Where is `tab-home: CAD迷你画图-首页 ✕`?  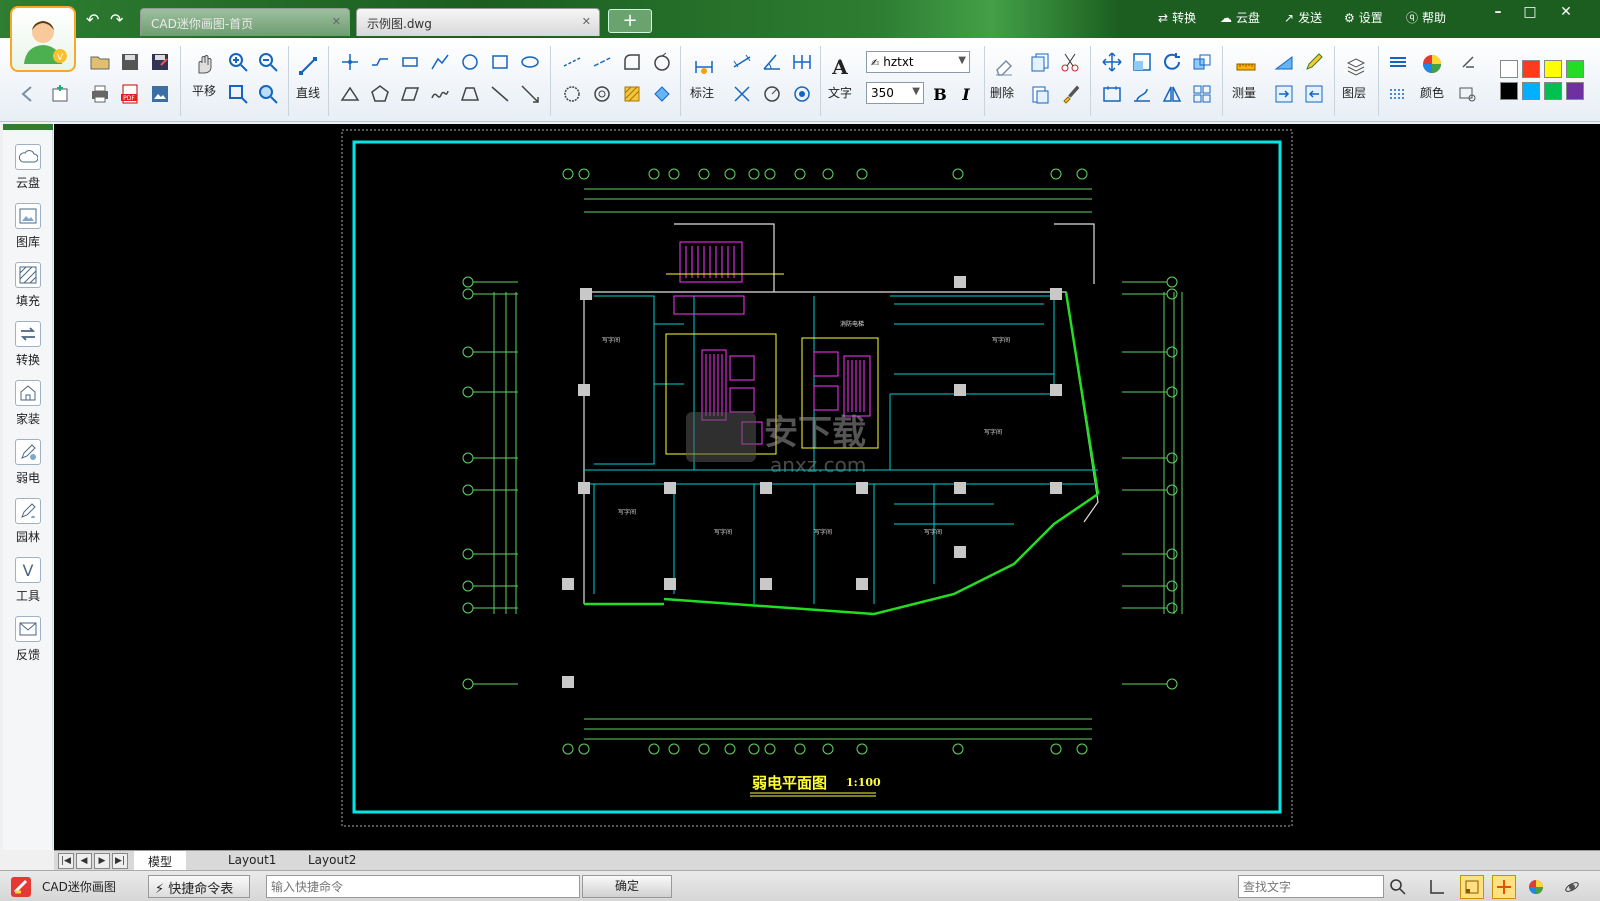
tab-home: CAD迷你画图-首页 ✕ is located at coordinates (245, 22).